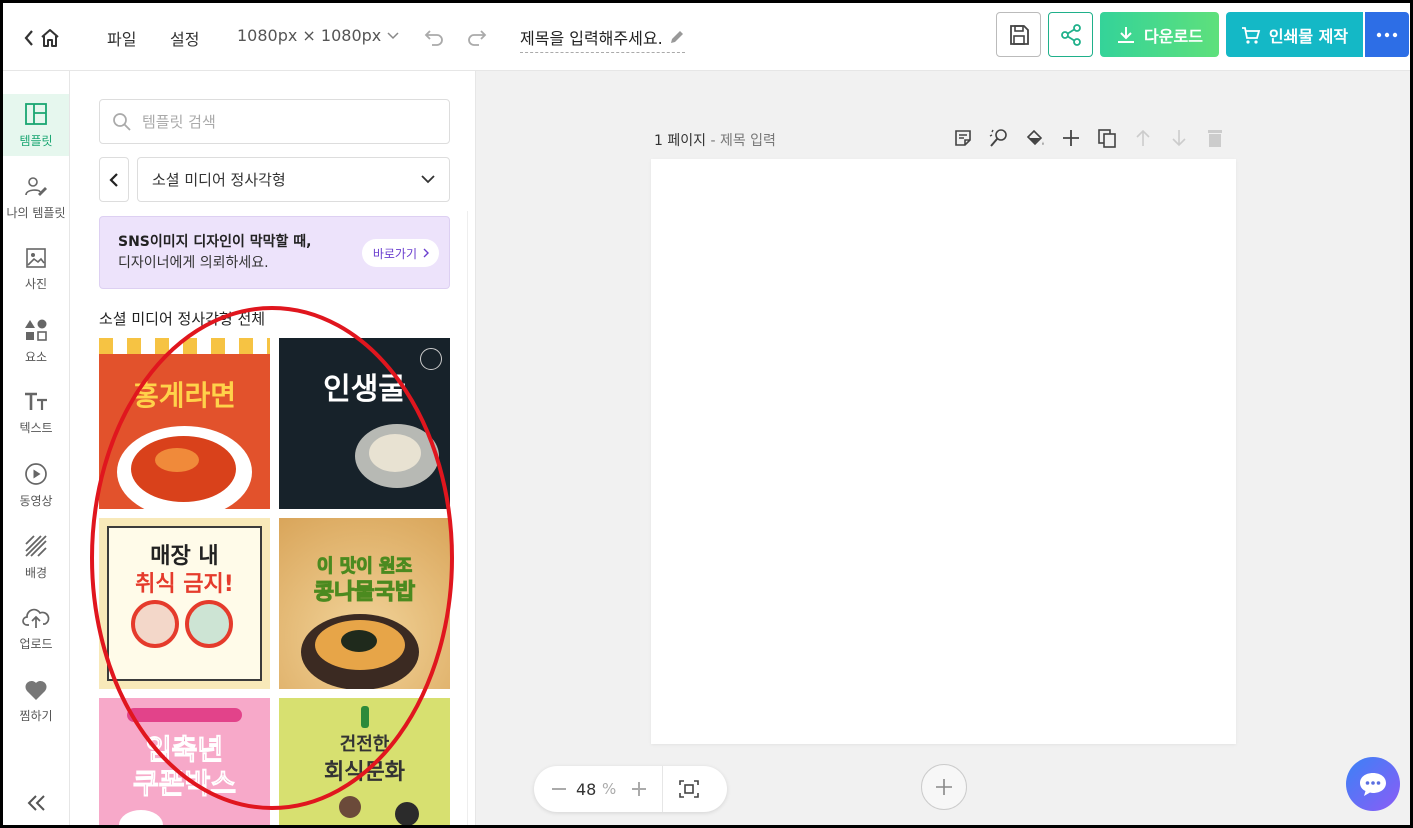  I want to click on template-card: 건전한 회식문화, so click(364, 761).